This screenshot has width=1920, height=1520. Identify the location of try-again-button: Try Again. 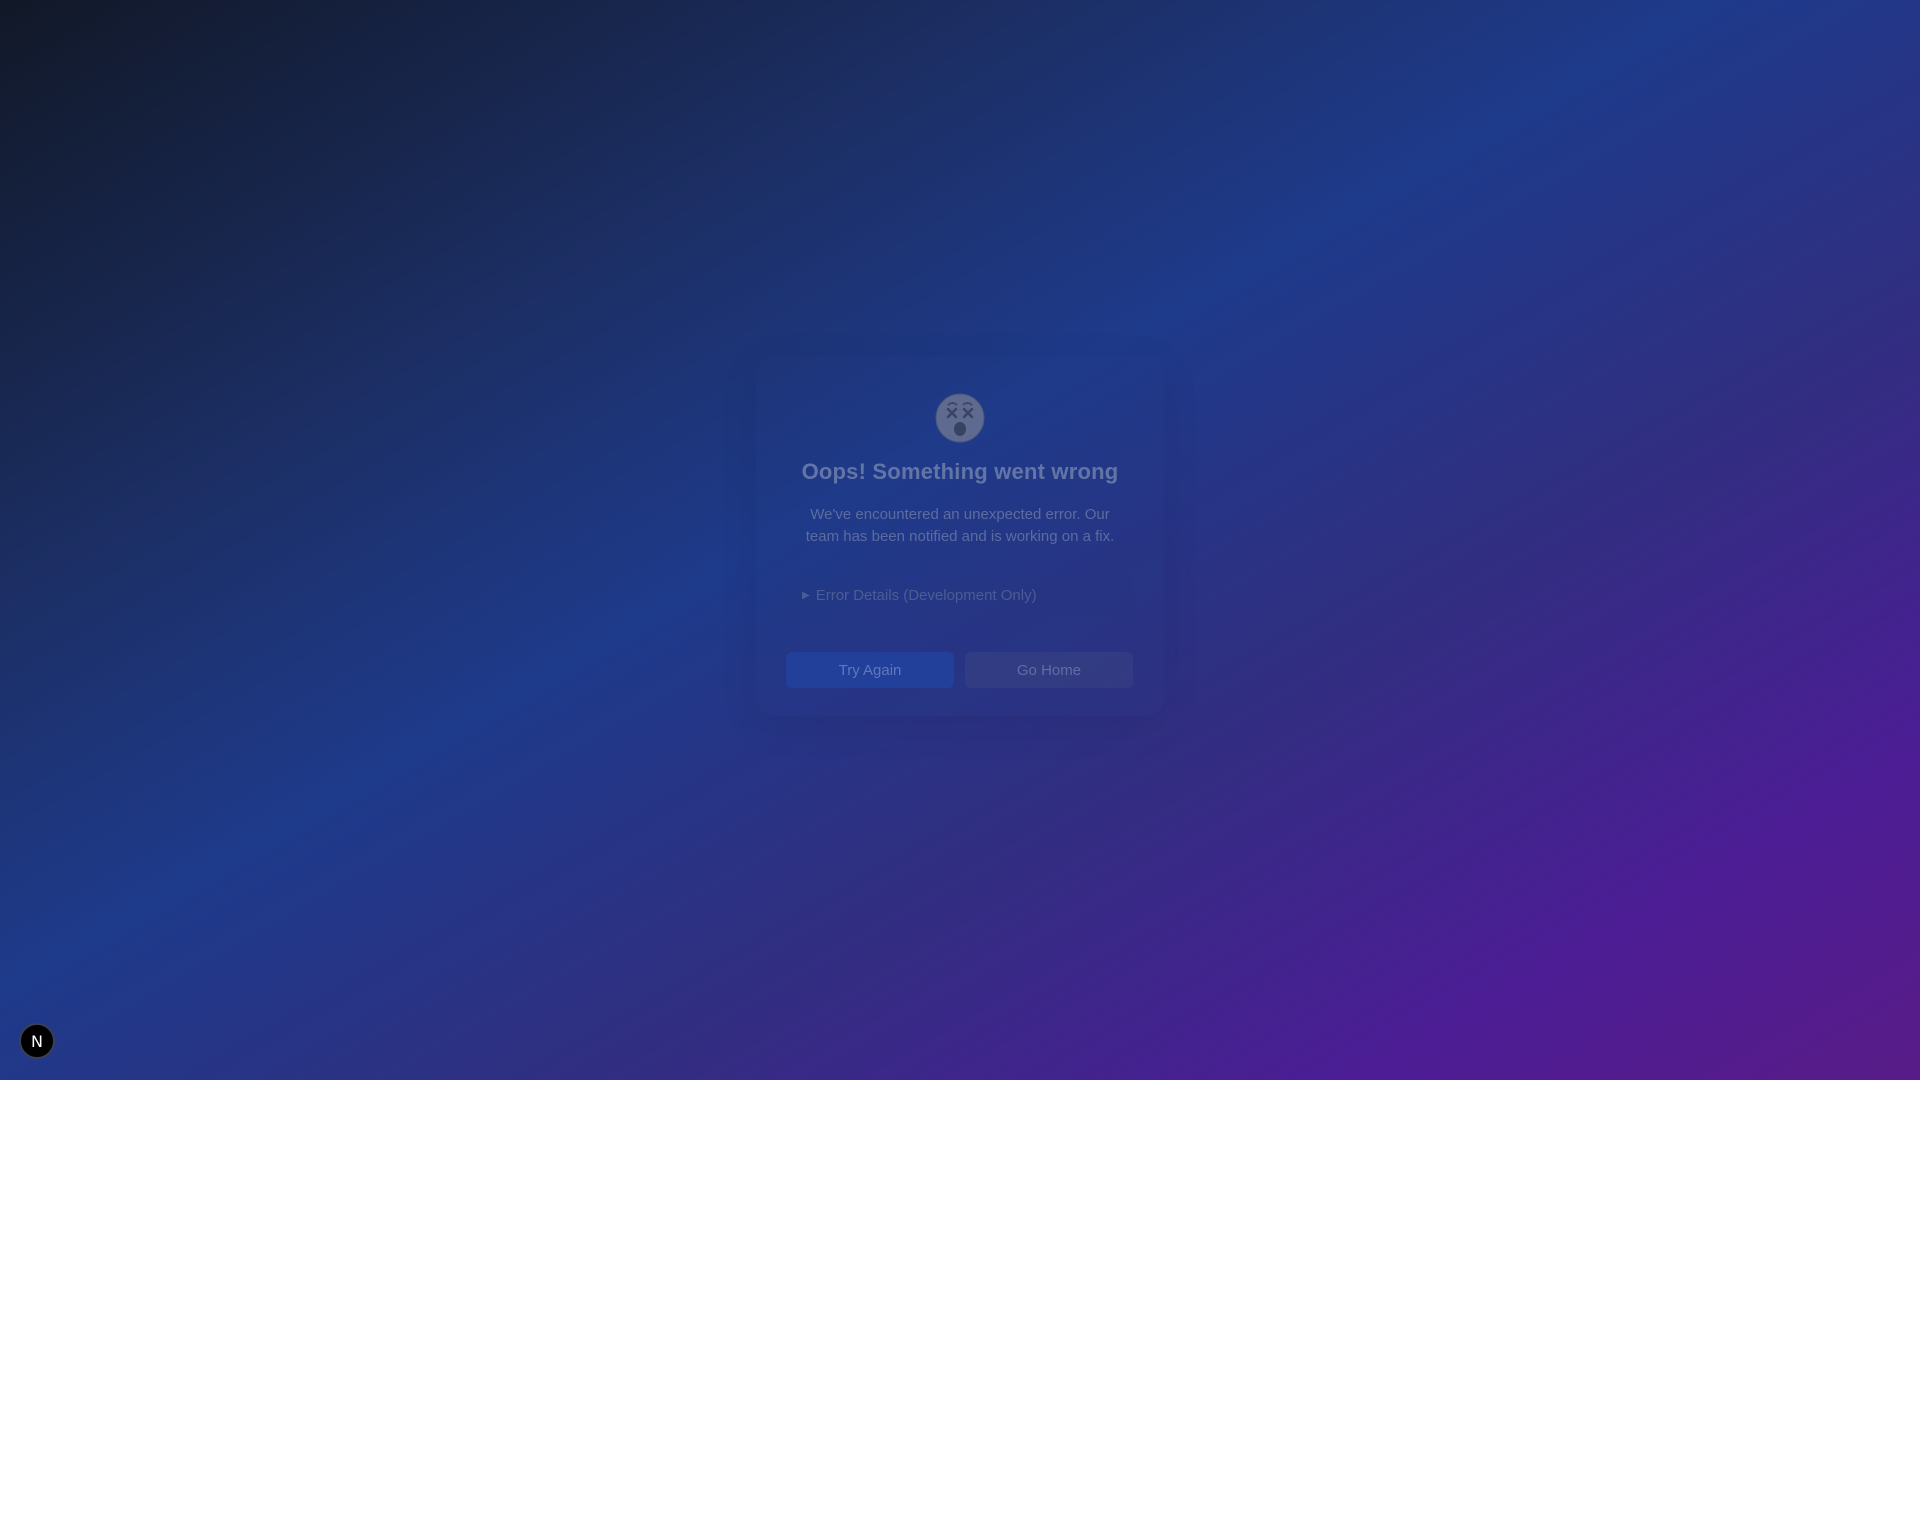
(870, 670).